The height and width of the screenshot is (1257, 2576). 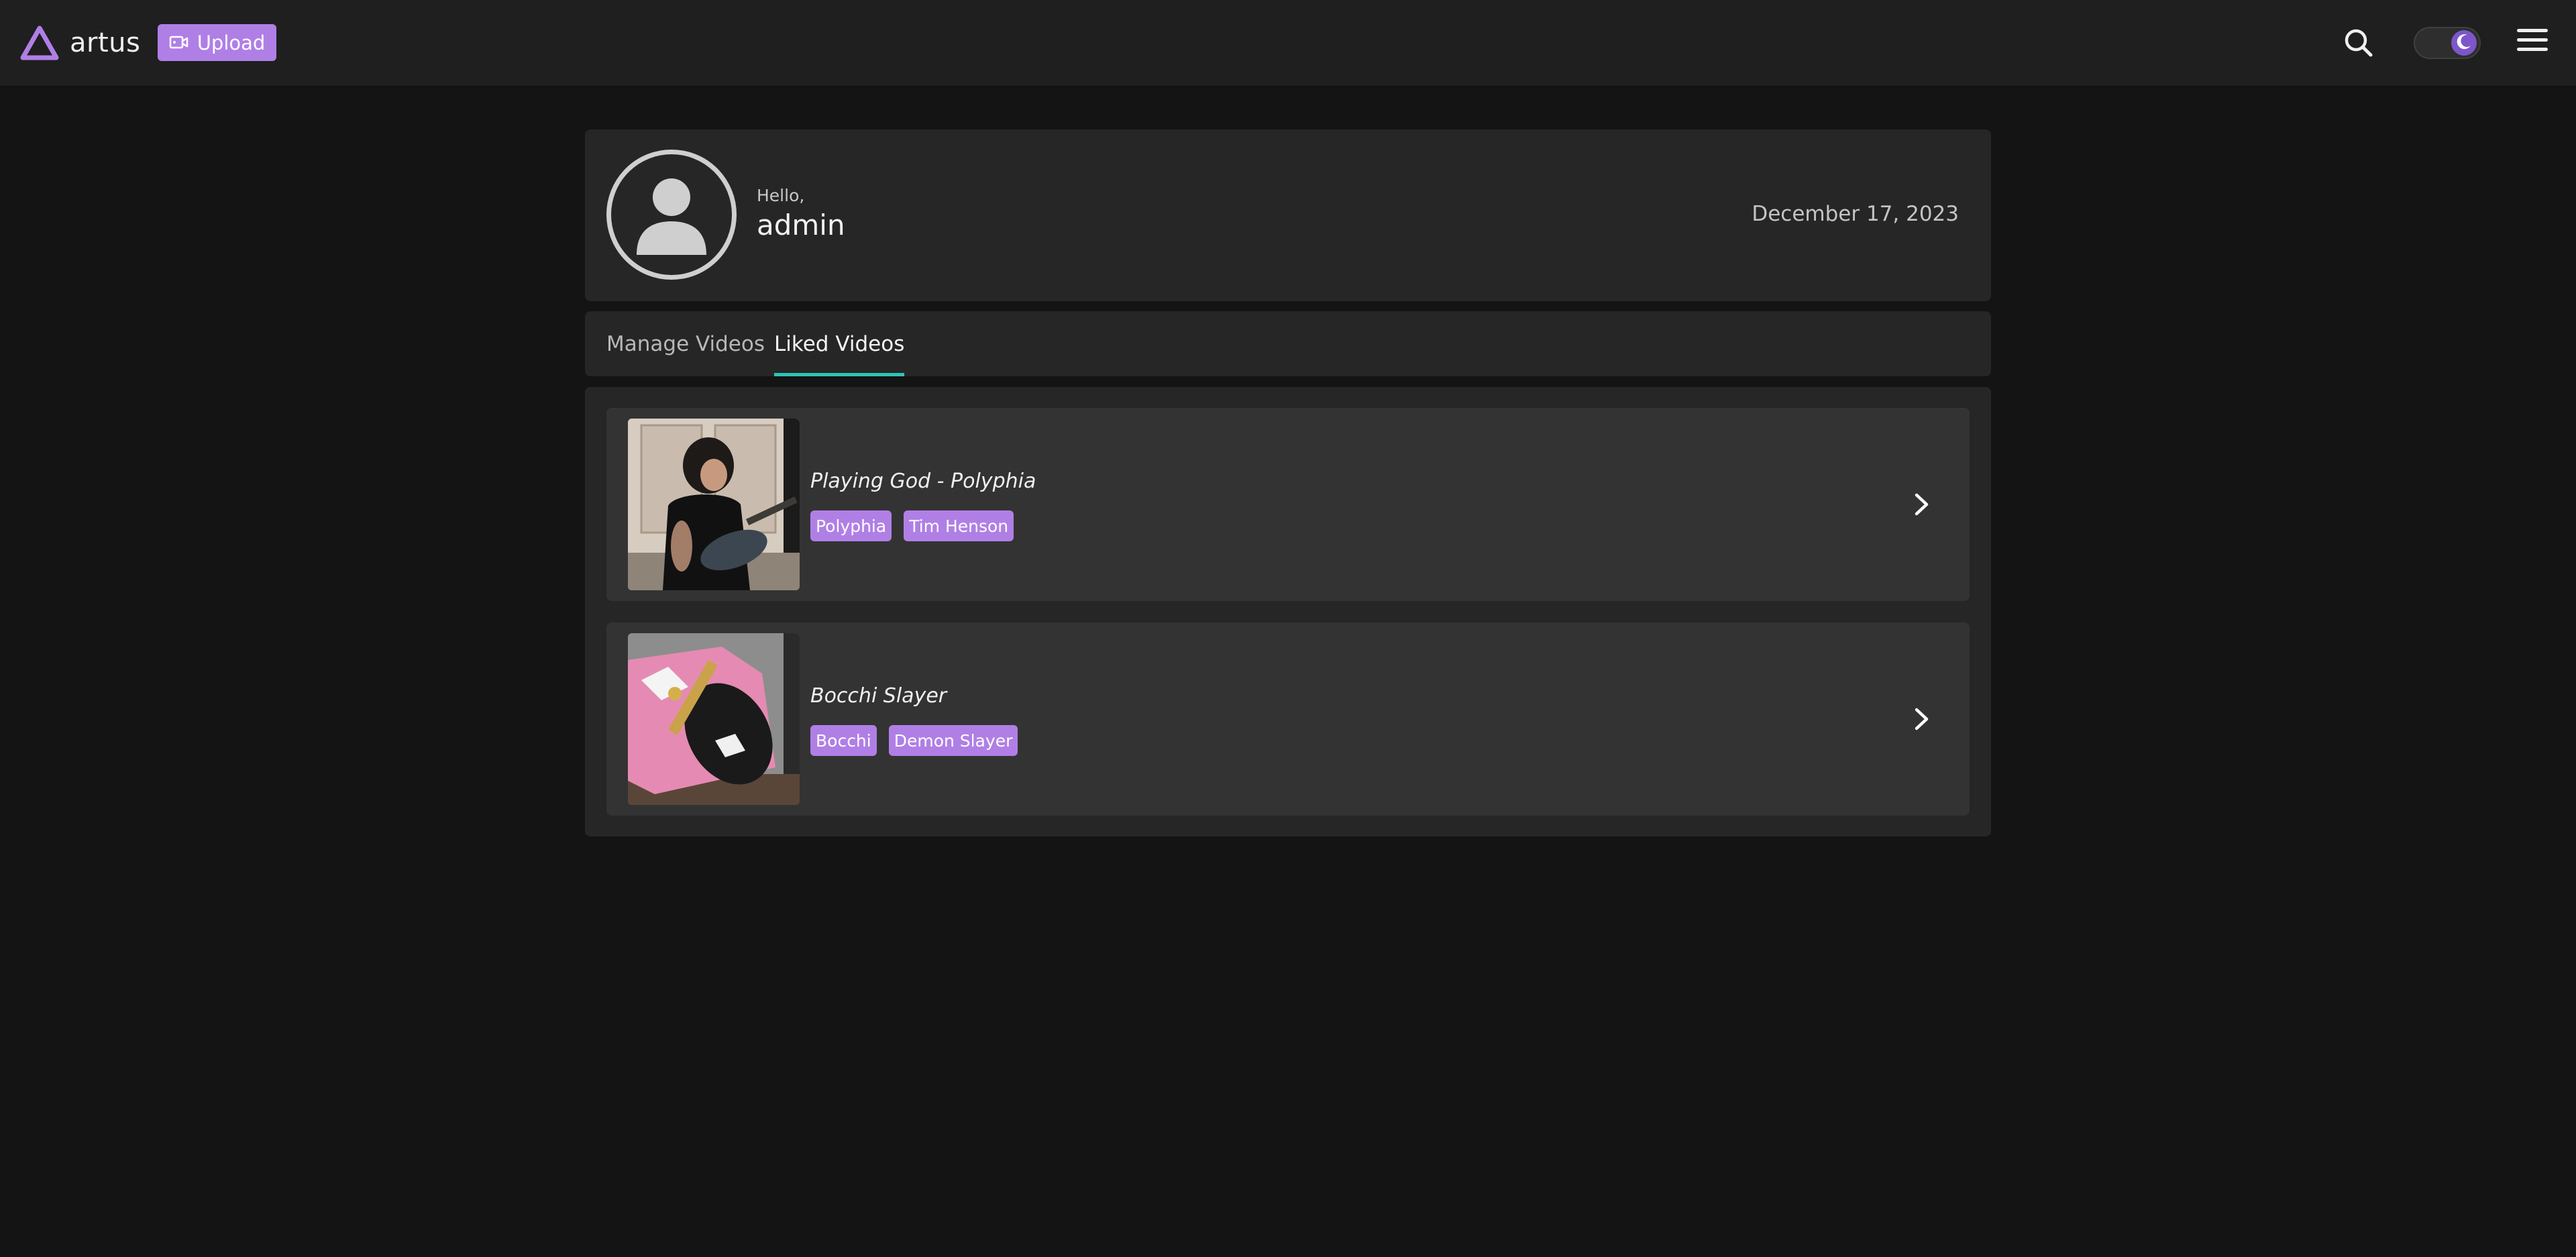 What do you see at coordinates (2533, 43) in the screenshot?
I see `hamburger-menu-button` at bounding box center [2533, 43].